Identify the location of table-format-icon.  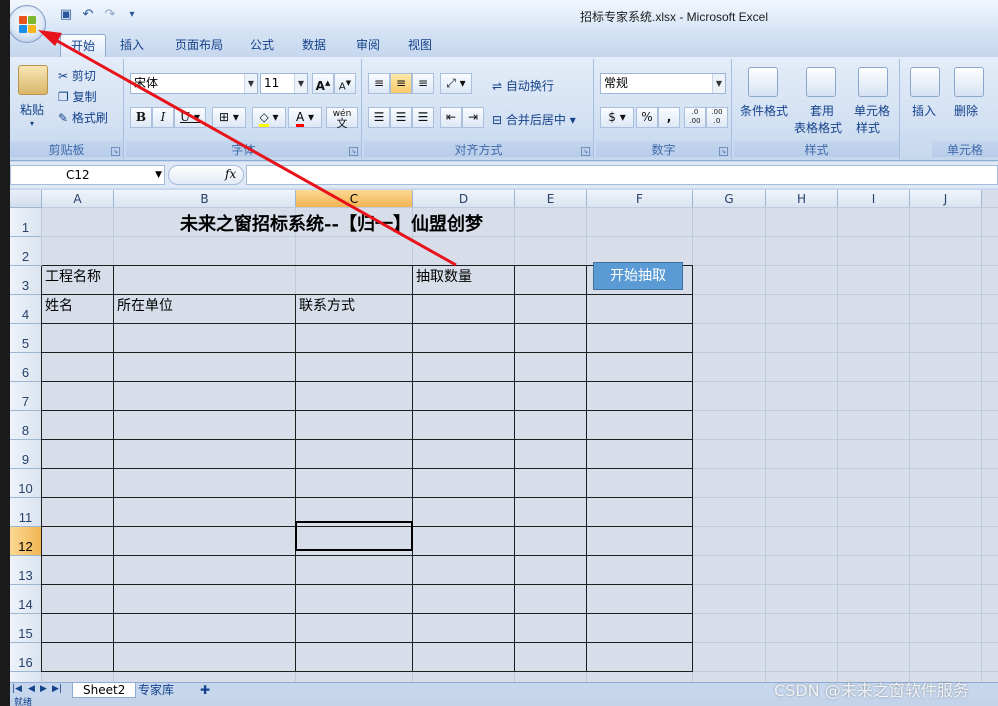
(821, 82).